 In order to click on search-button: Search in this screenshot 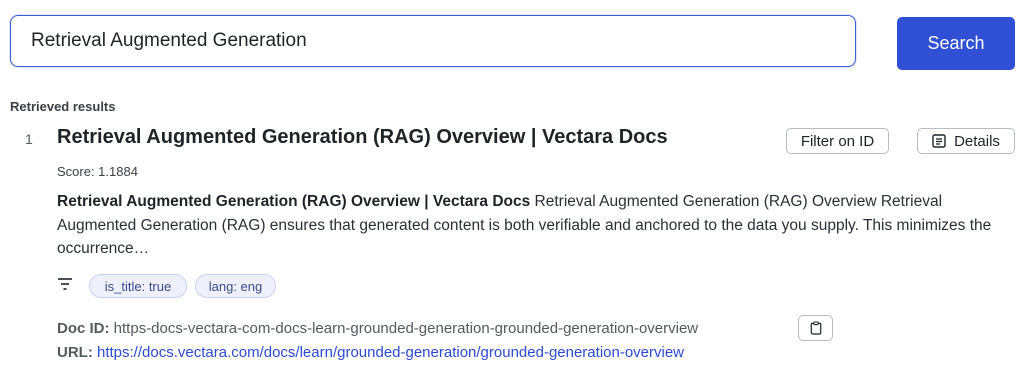, I will do `click(956, 43)`.